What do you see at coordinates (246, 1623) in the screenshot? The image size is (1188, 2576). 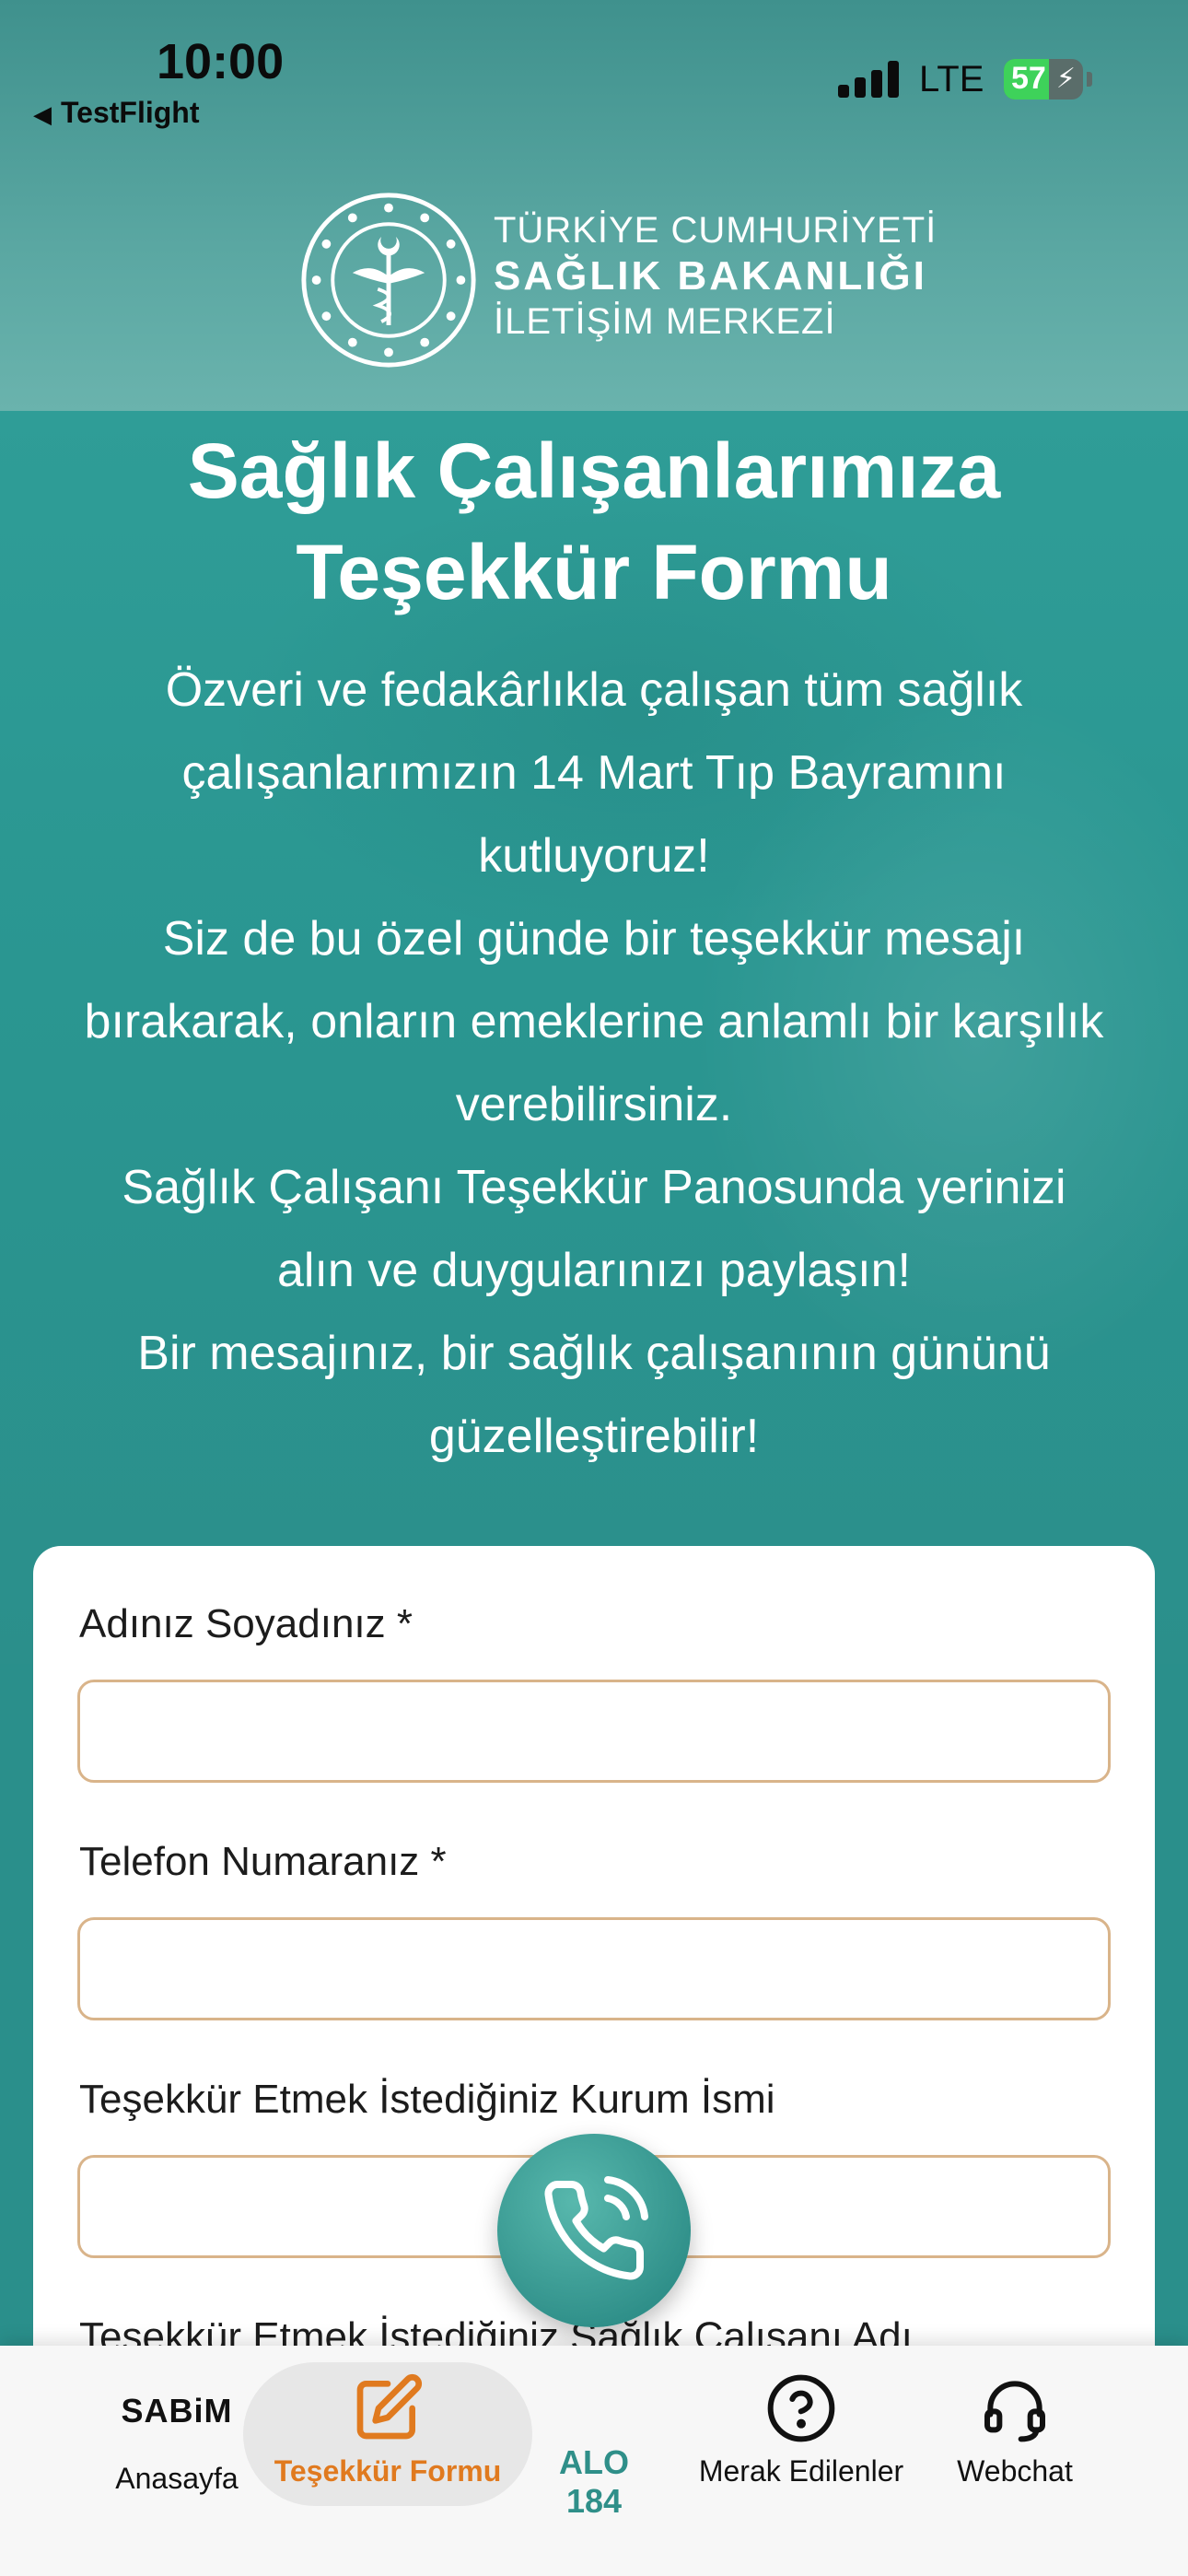 I see `name-field-label: Adınız Soyadınız *` at bounding box center [246, 1623].